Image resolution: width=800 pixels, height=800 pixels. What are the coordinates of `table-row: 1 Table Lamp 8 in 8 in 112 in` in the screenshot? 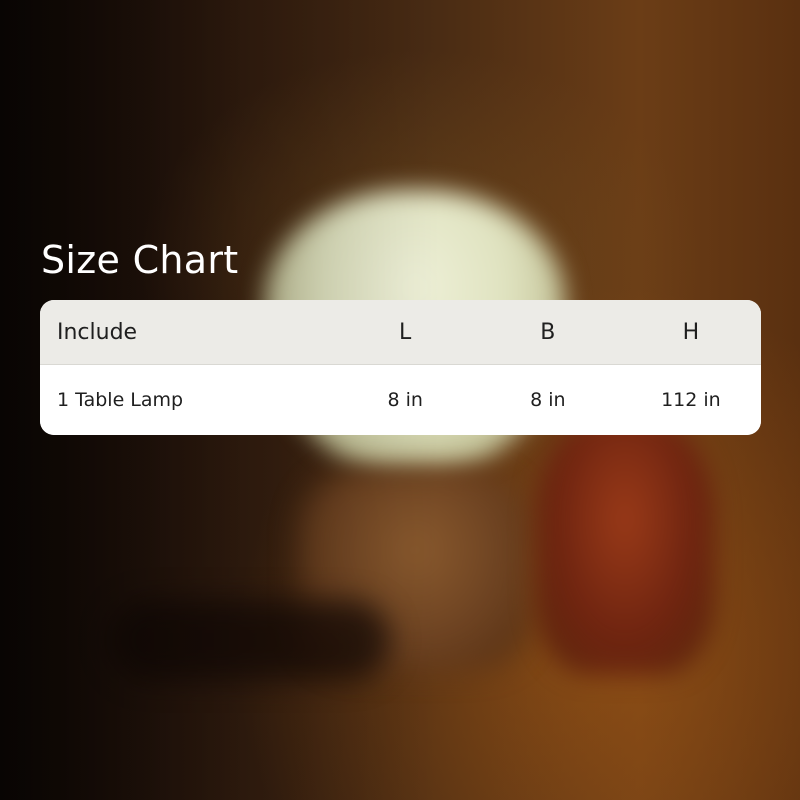 It's located at (400, 400).